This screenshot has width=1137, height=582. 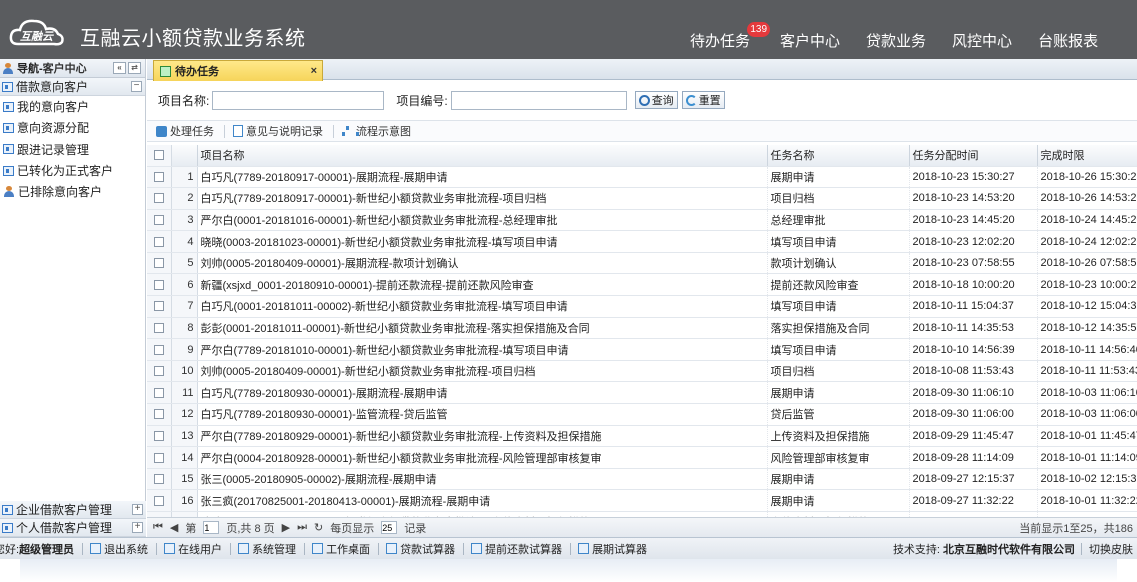 What do you see at coordinates (73, 528) in the screenshot?
I see `group-personal-customers: 个人借款客户管理 +` at bounding box center [73, 528].